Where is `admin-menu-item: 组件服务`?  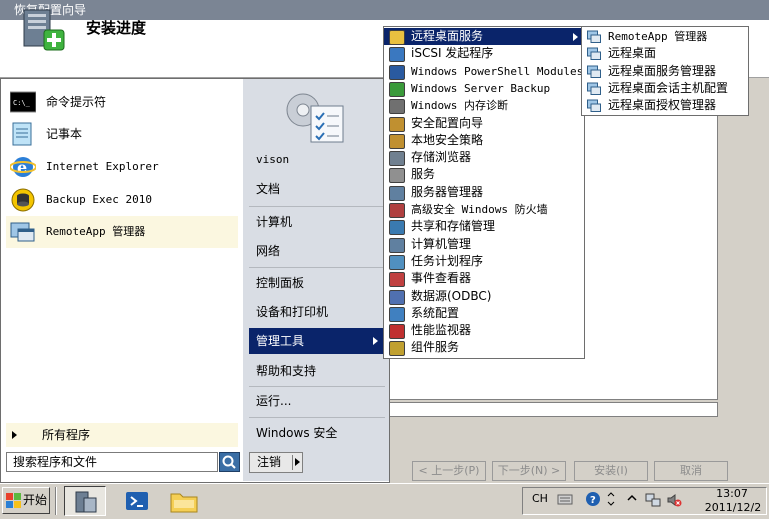 admin-menu-item: 组件服务 is located at coordinates (484, 348).